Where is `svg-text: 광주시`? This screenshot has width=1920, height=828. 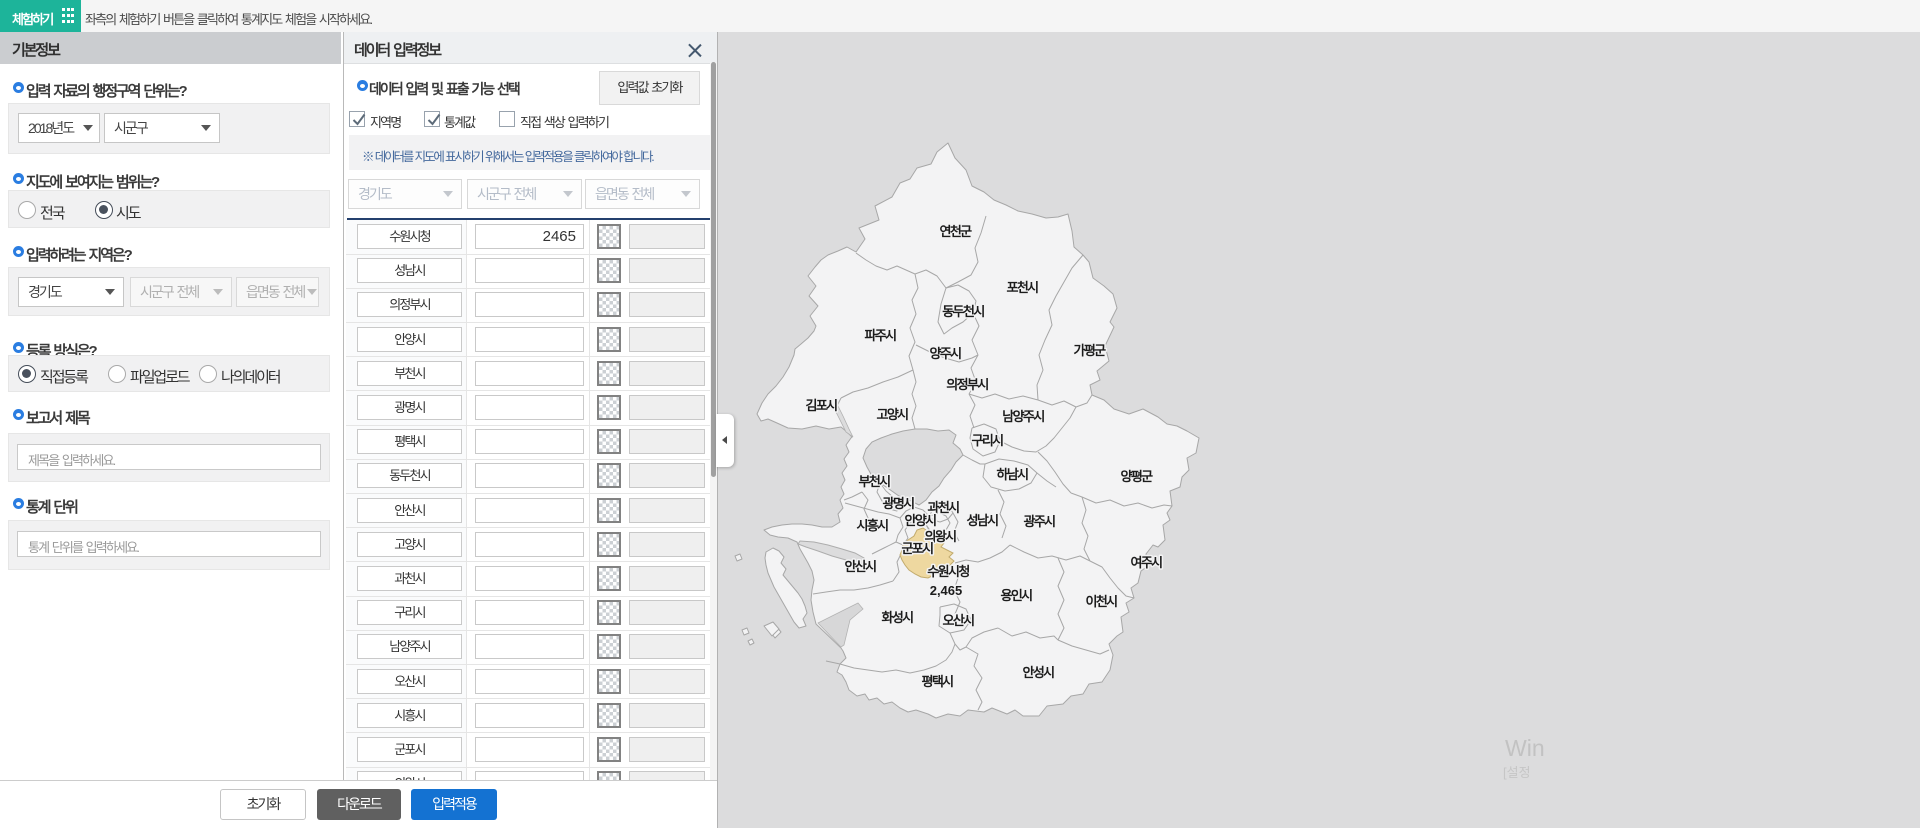 svg-text: 광주시 is located at coordinates (1039, 521).